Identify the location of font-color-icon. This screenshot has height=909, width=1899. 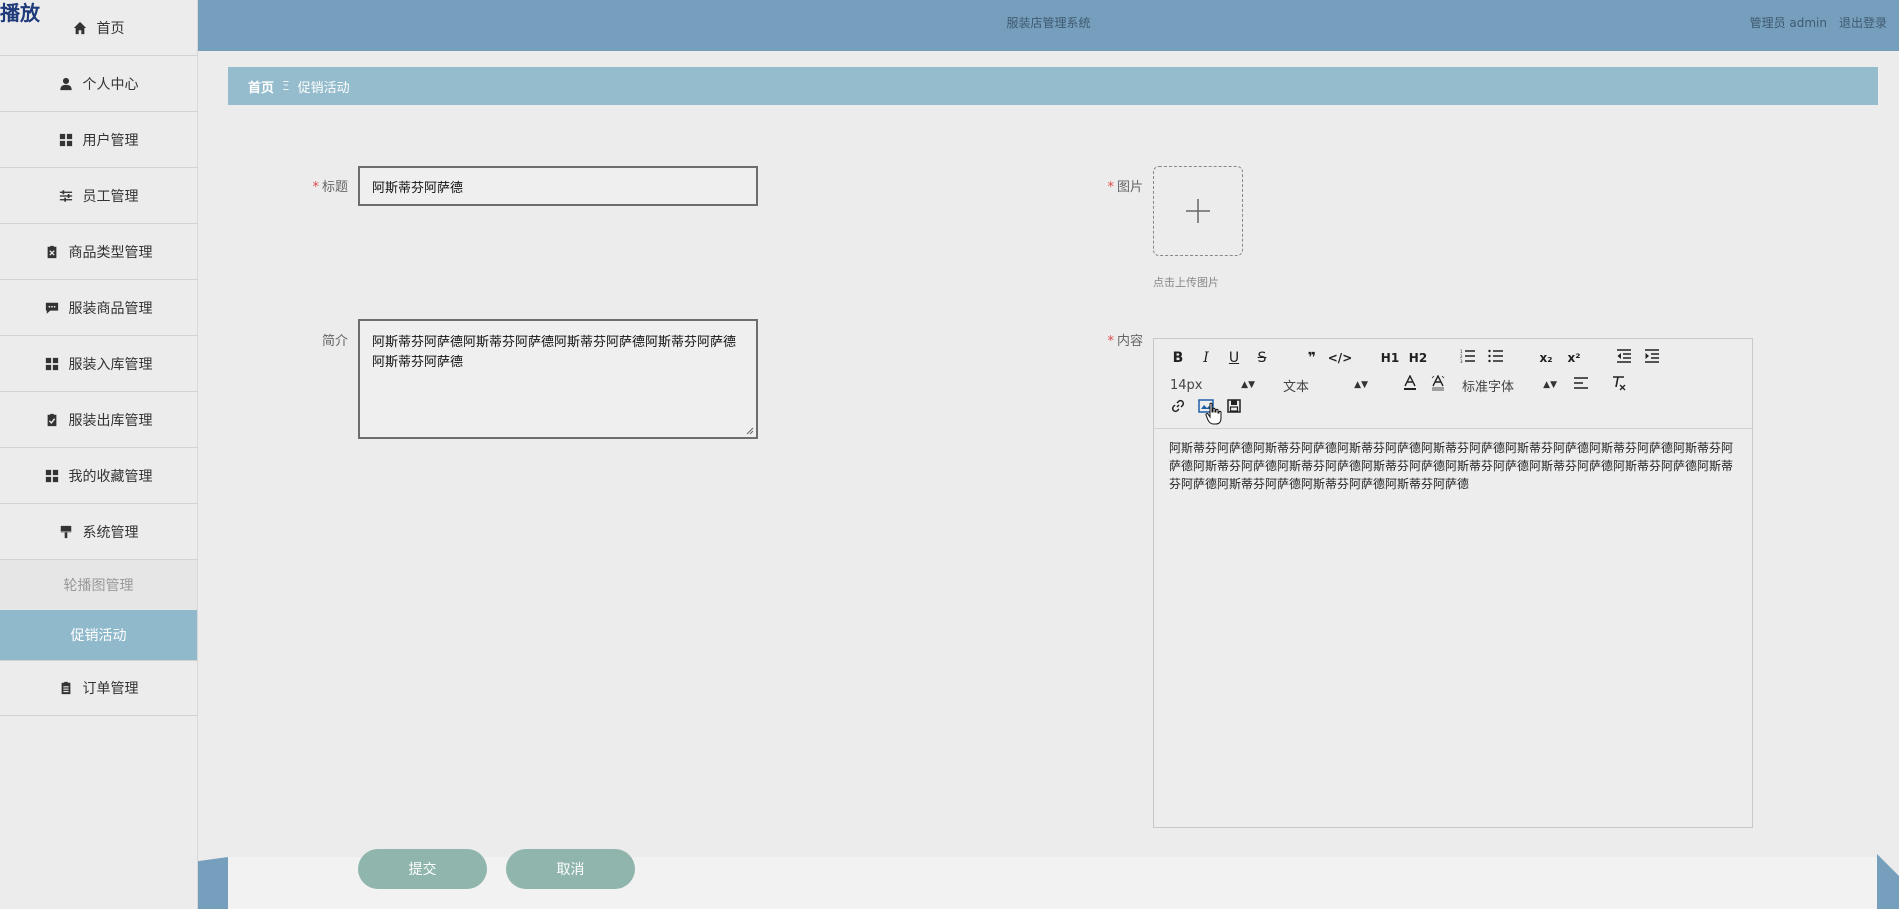
(1410, 382).